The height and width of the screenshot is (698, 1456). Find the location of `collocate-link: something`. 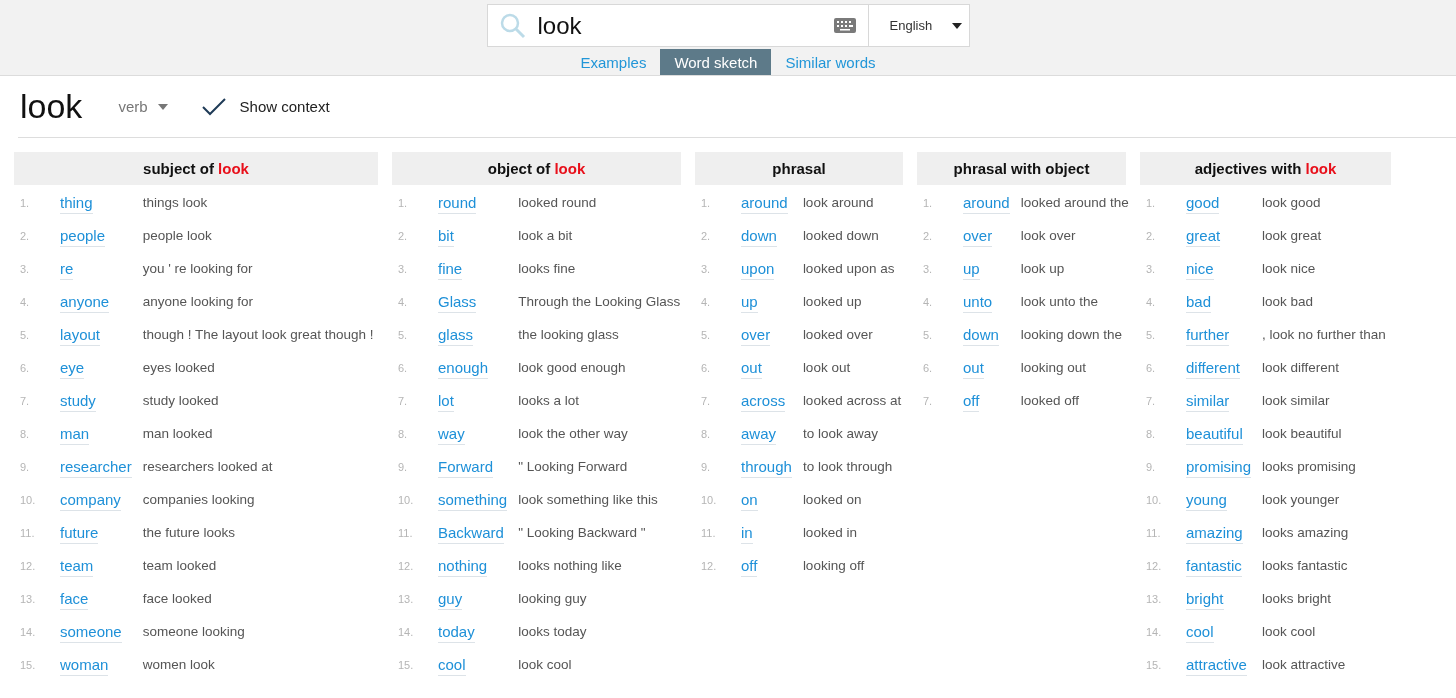

collocate-link: something is located at coordinates (473, 500).